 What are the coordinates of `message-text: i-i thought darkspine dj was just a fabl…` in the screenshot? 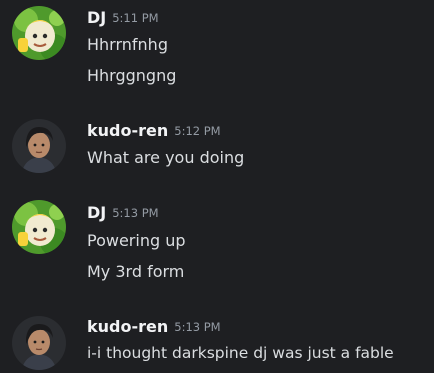 It's located at (240, 353).